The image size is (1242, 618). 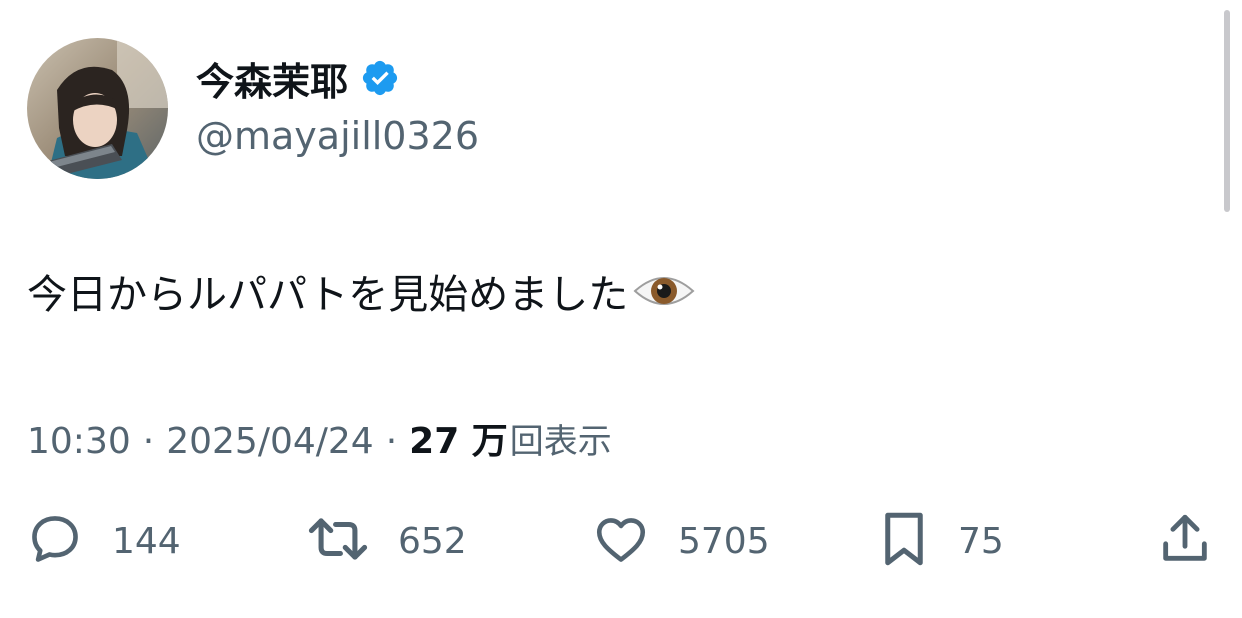 I want to click on user-name-row: 今森茉耶, so click(x=298, y=78).